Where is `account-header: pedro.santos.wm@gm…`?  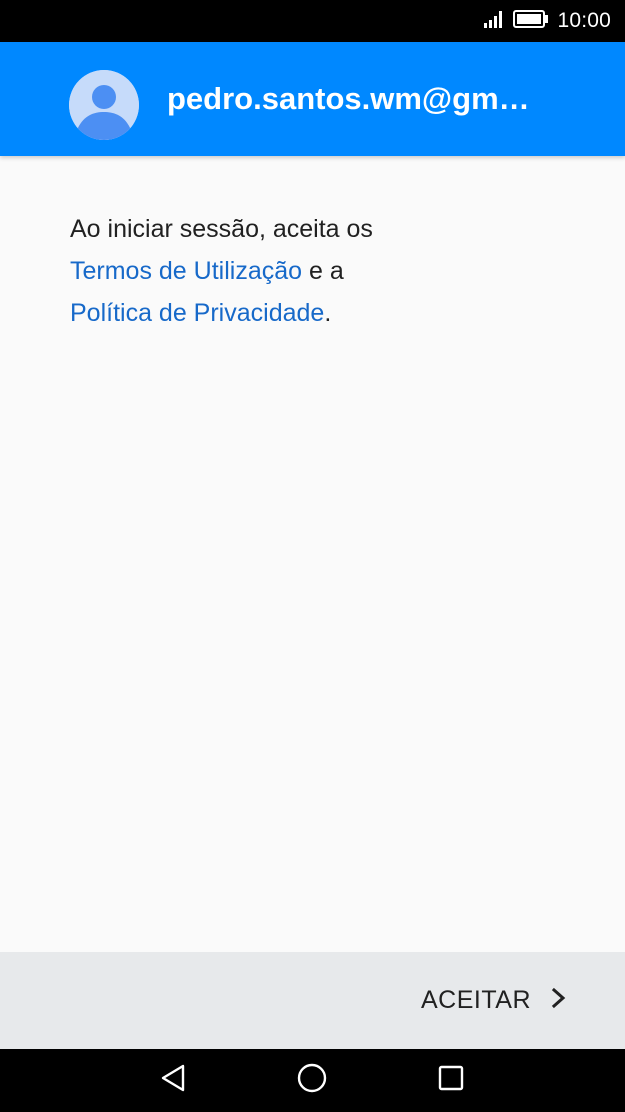
account-header: pedro.santos.wm@gm… is located at coordinates (312, 99).